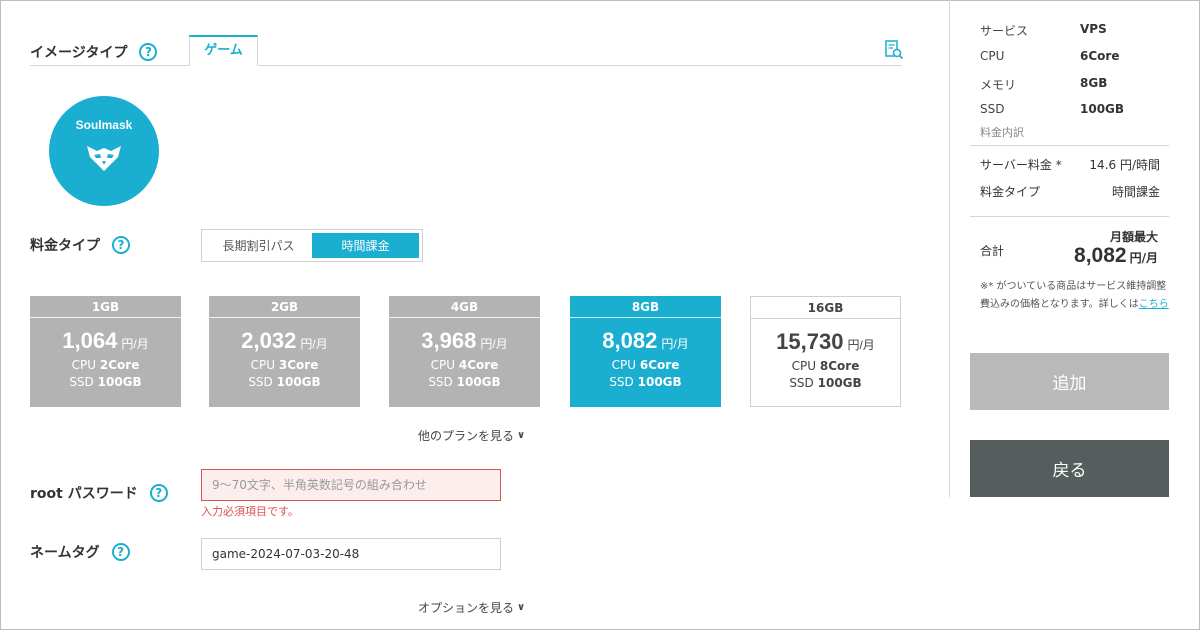 Image resolution: width=1200 pixels, height=630 pixels. I want to click on plan-price: 3,968, so click(449, 340).